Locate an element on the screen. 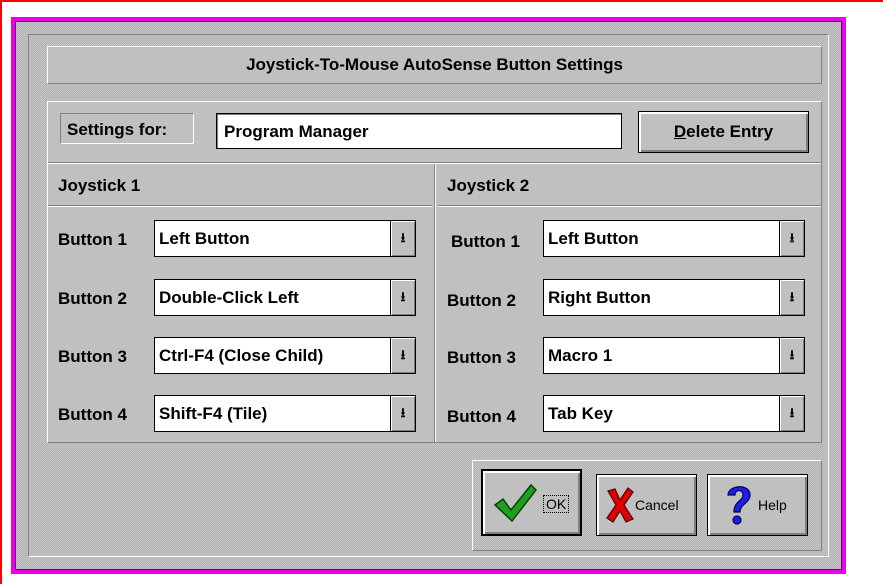  combo-value: Macro 1 is located at coordinates (580, 355).